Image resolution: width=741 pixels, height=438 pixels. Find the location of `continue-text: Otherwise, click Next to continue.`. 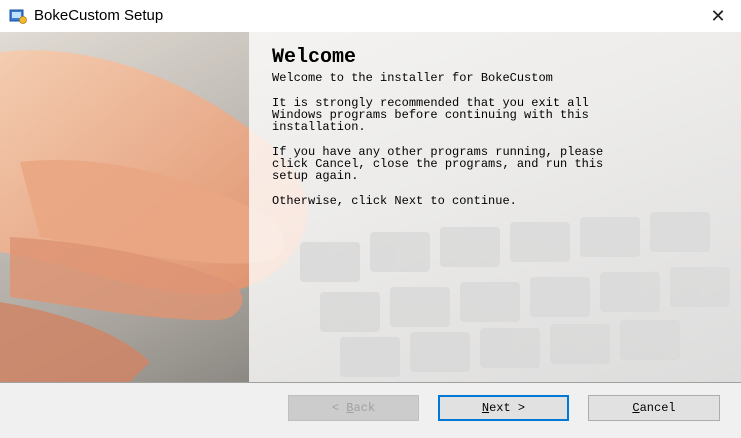

continue-text: Otherwise, click Next to continue. is located at coordinates (394, 201).